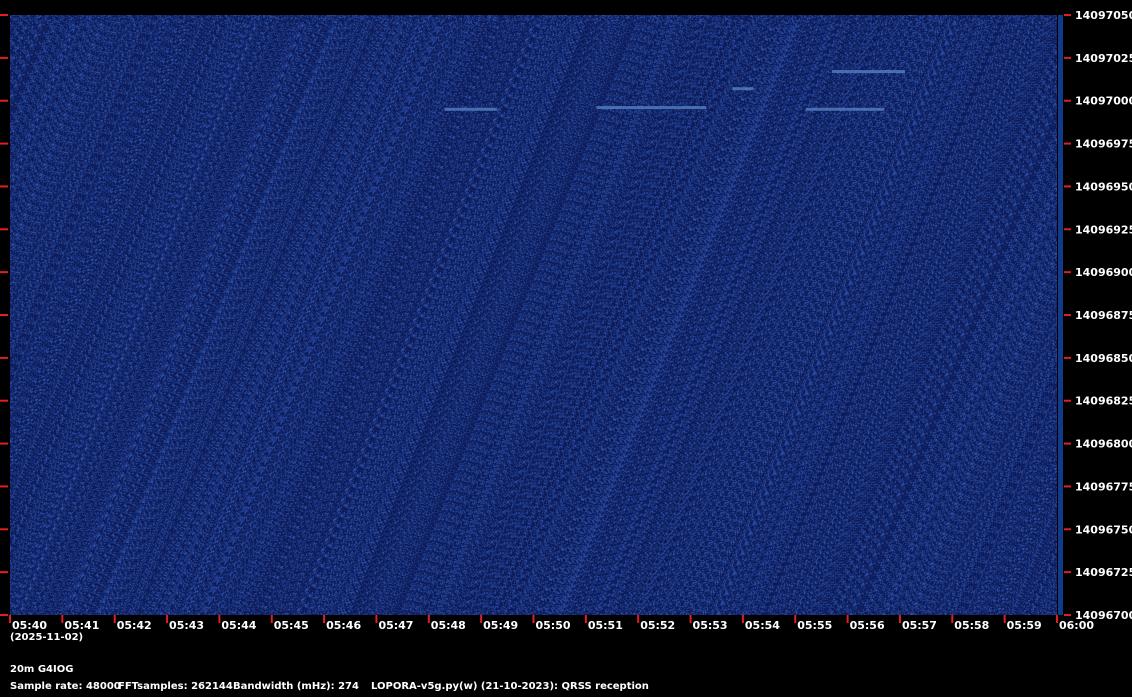 Image resolution: width=1132 pixels, height=697 pixels. What do you see at coordinates (710, 625) in the screenshot?
I see `x-tick-label: 05:53` at bounding box center [710, 625].